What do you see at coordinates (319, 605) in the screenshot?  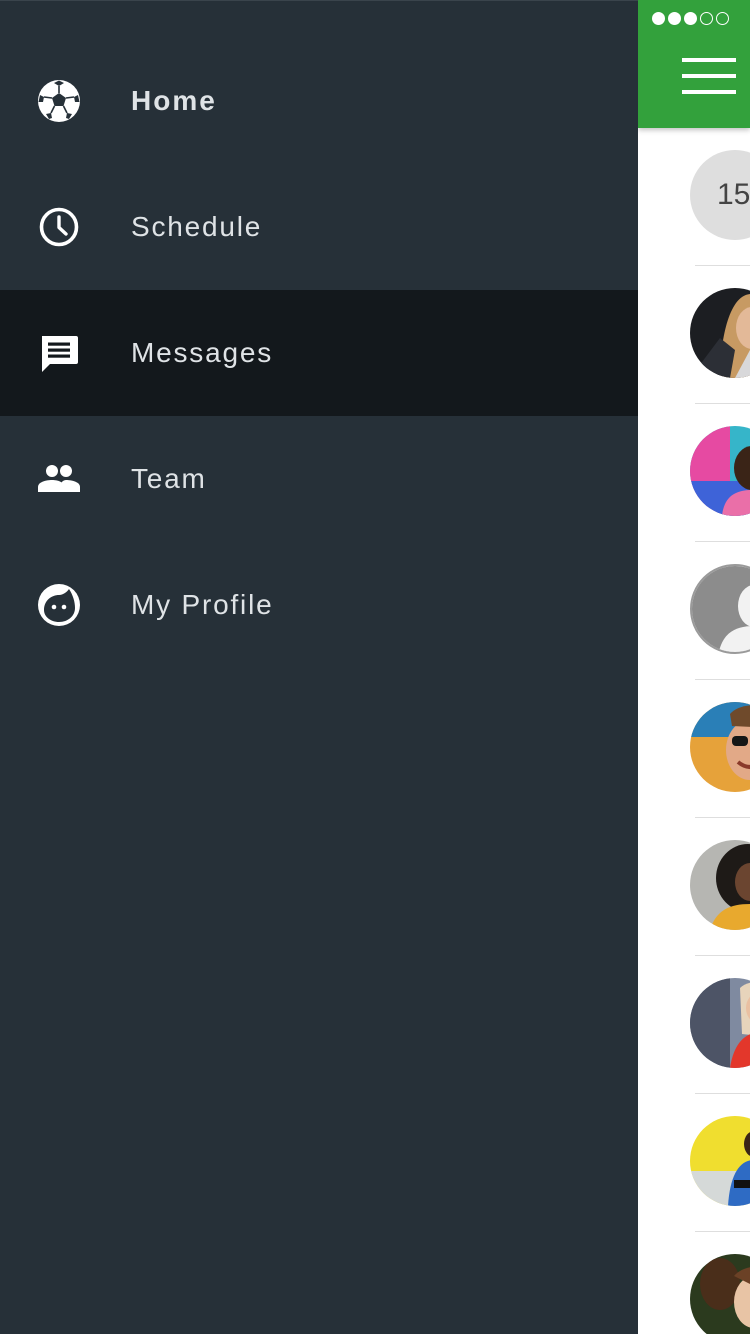 I see `drawer-item-my-profile: My Profile` at bounding box center [319, 605].